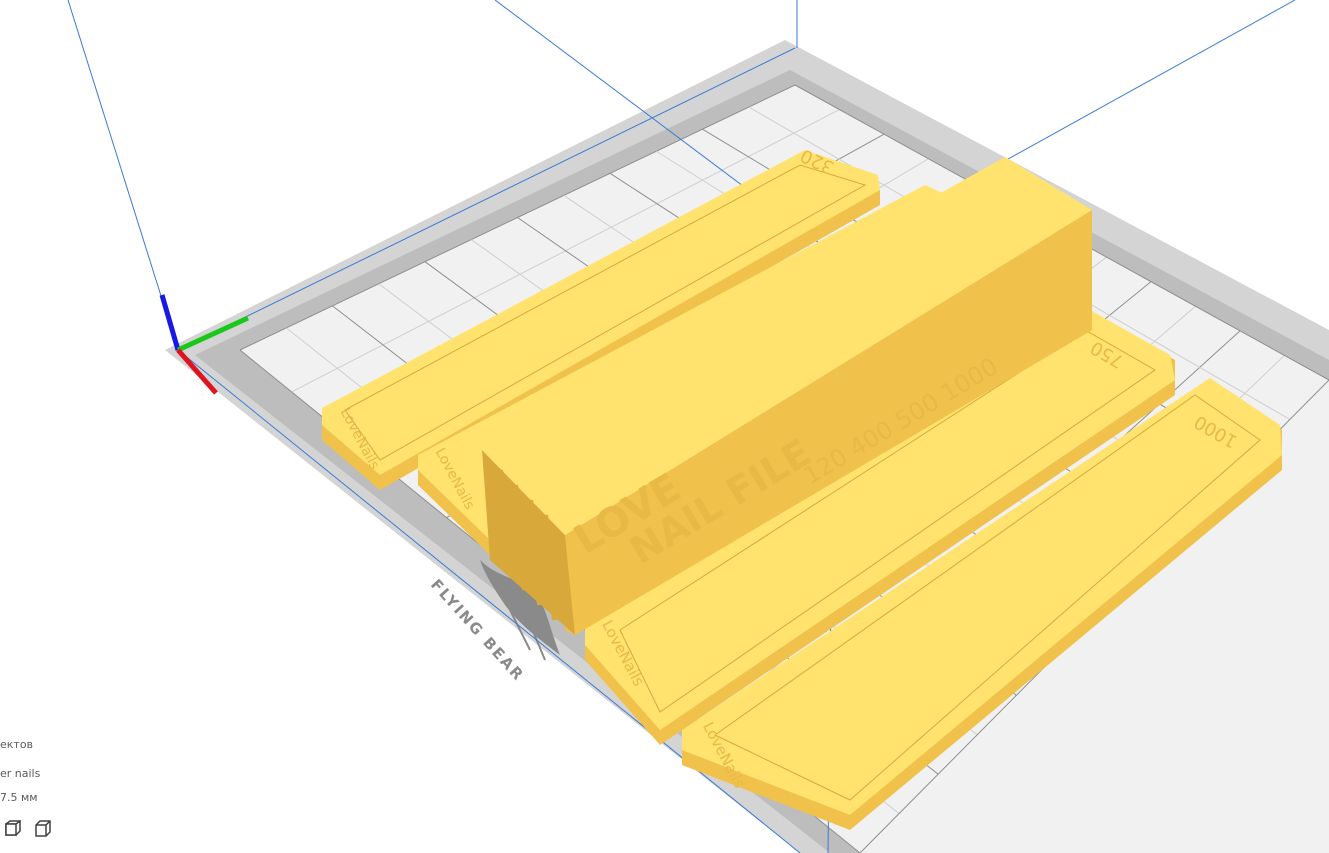 This screenshot has height=853, width=1329. Describe the element at coordinates (20, 773) in the screenshot. I see `info-model-name-text: er nails` at that location.